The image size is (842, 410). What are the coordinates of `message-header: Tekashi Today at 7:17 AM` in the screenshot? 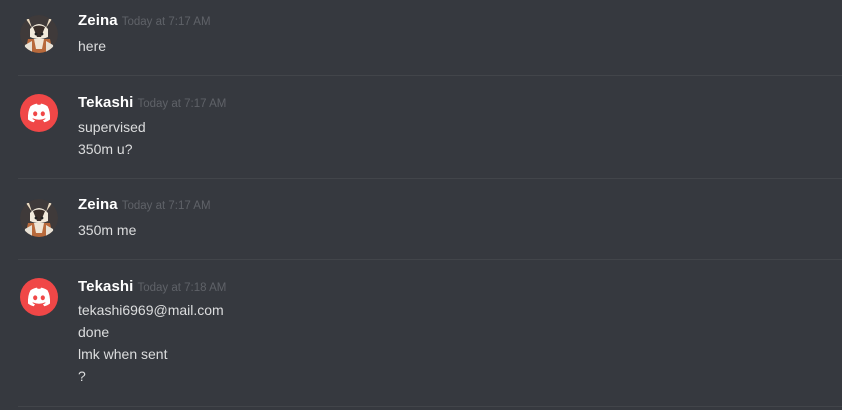 It's located at (152, 103).